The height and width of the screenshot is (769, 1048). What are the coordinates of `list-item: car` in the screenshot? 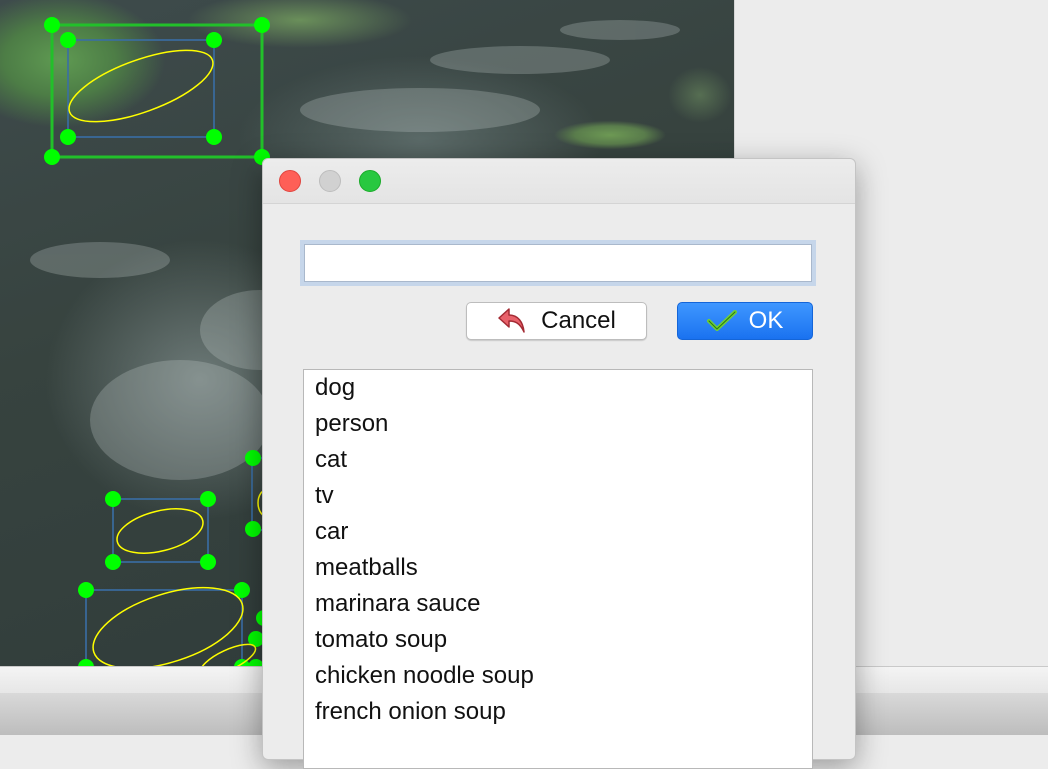 It's located at (558, 532).